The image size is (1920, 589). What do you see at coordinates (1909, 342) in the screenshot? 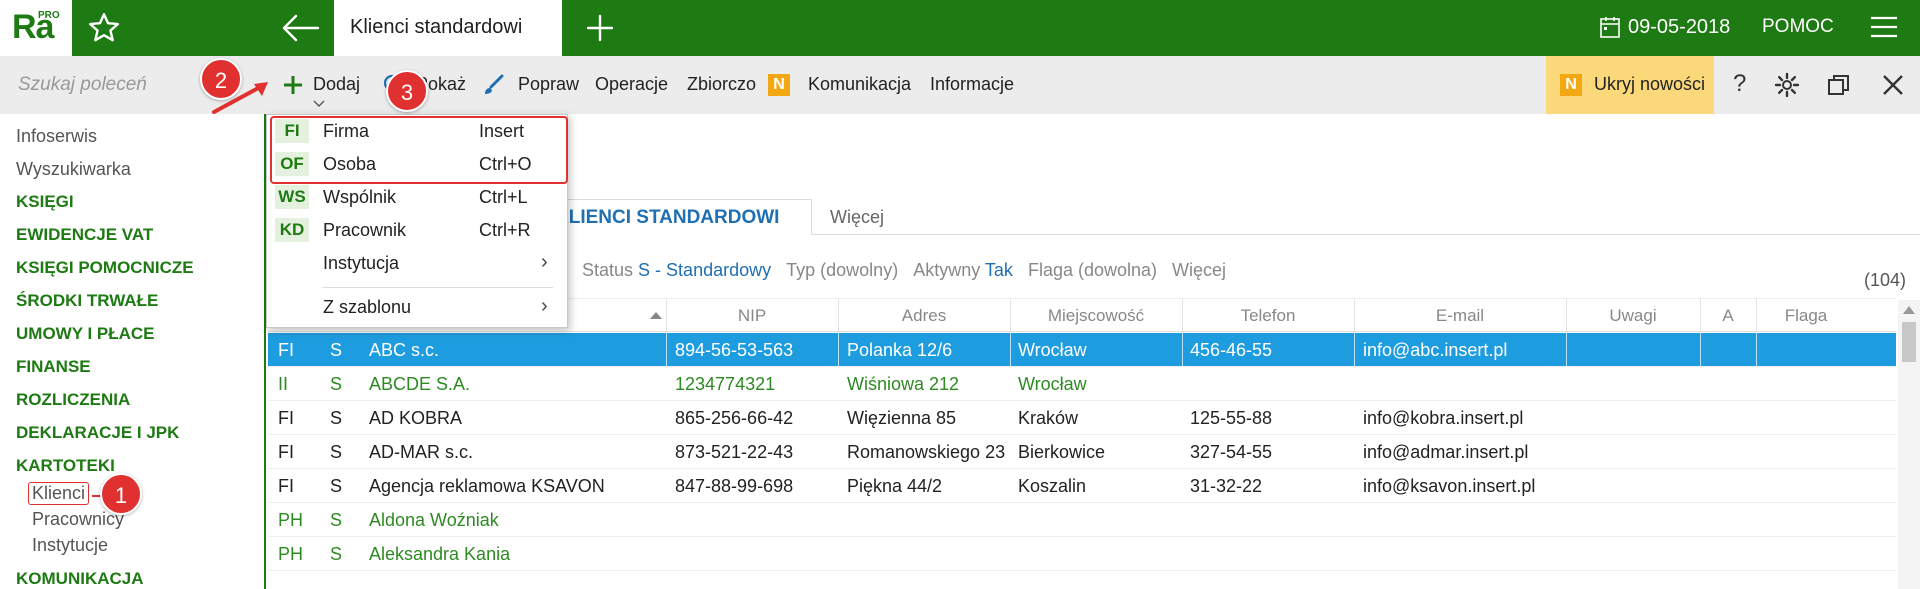
I see `scroll-thumb` at bounding box center [1909, 342].